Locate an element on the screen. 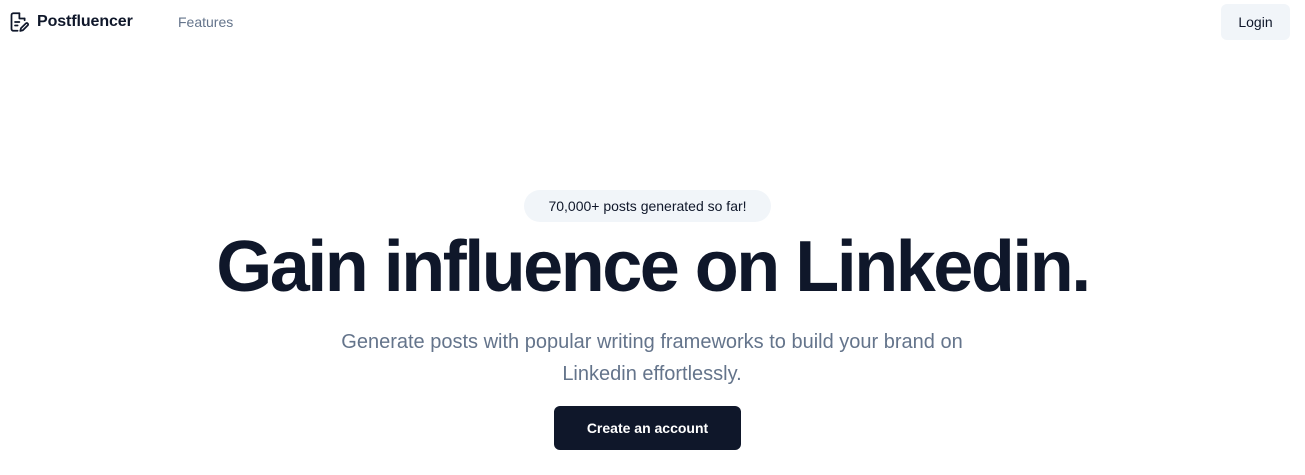  hero-headline: Gain influence on Linkedin. is located at coordinates (653, 267).